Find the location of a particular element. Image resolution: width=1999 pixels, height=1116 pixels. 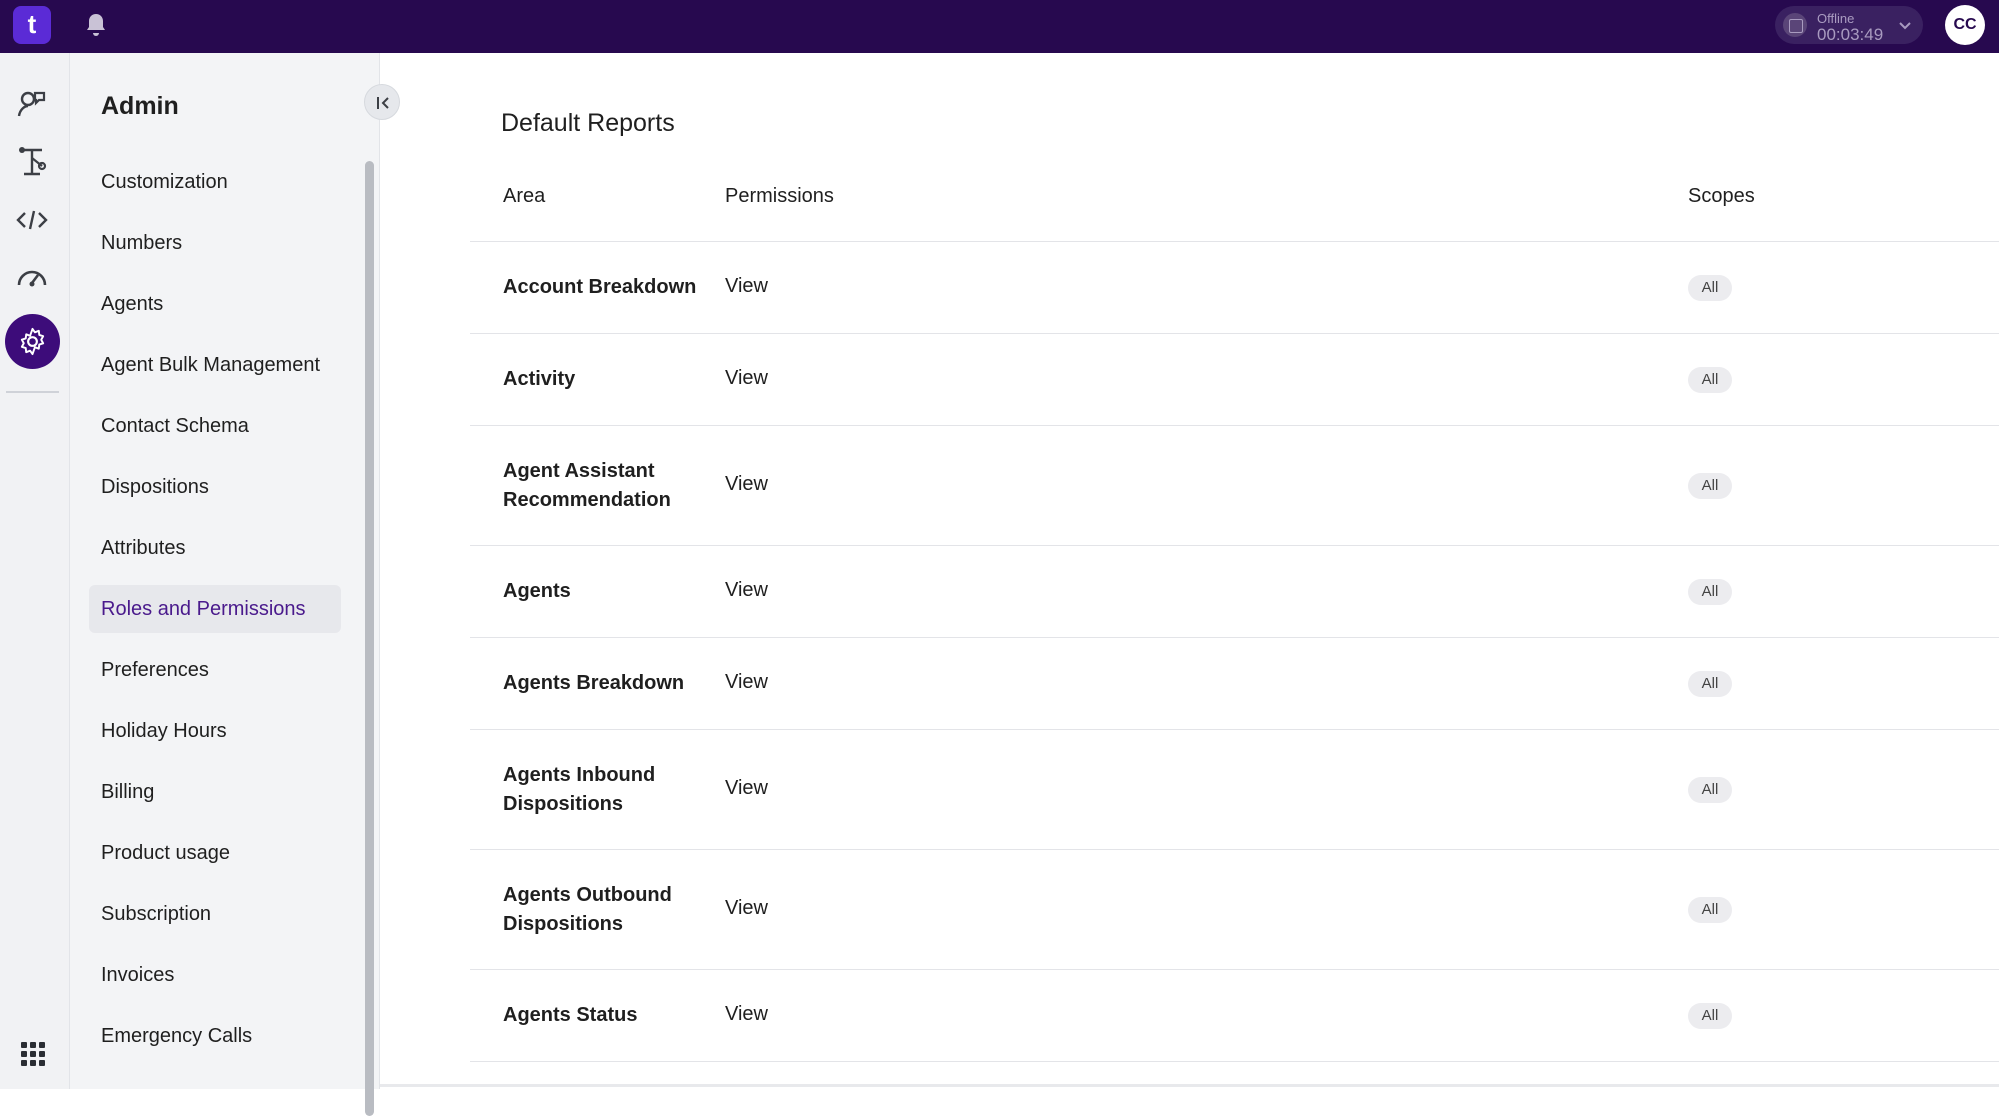

agent-status-dropdown: Offline 00:03:49 is located at coordinates (1849, 25).